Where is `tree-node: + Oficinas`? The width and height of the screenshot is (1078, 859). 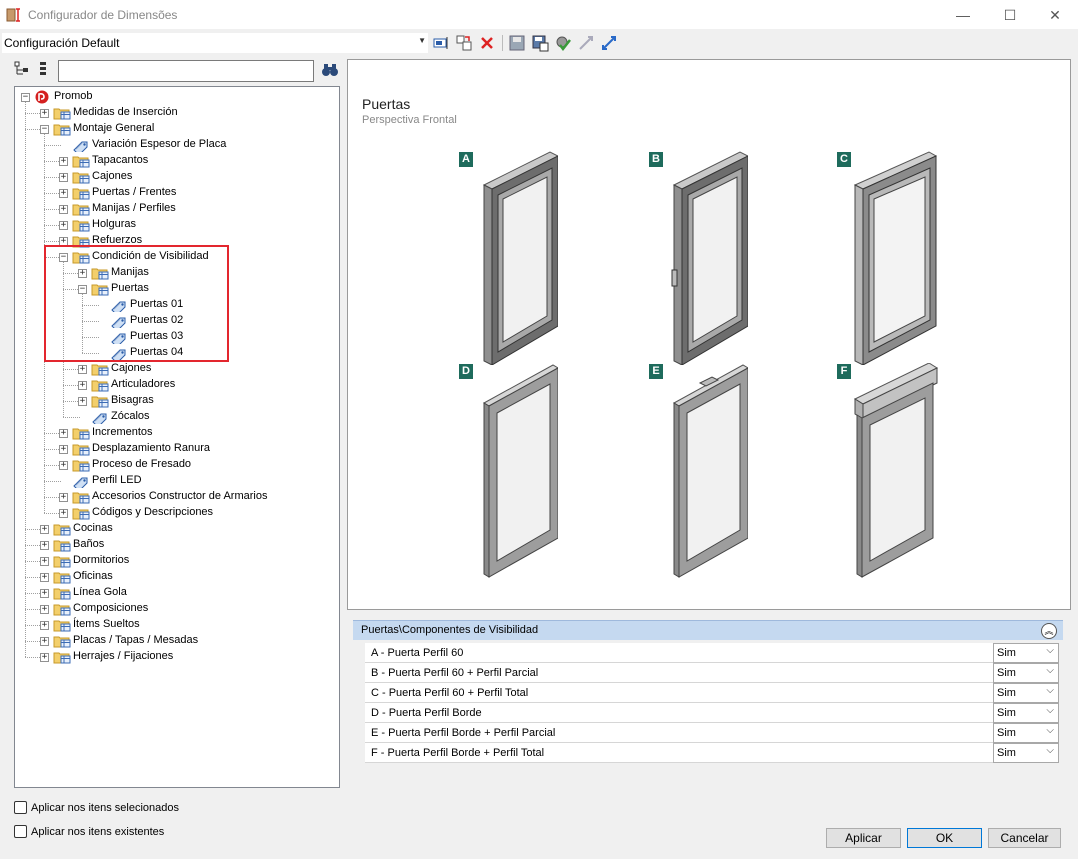
tree-node: + Oficinas is located at coordinates (175, 577).